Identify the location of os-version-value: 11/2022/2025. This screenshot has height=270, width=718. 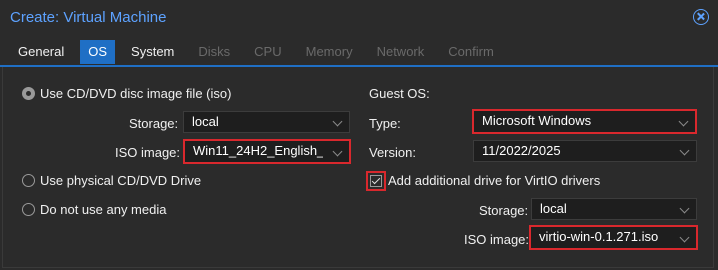
(521, 150).